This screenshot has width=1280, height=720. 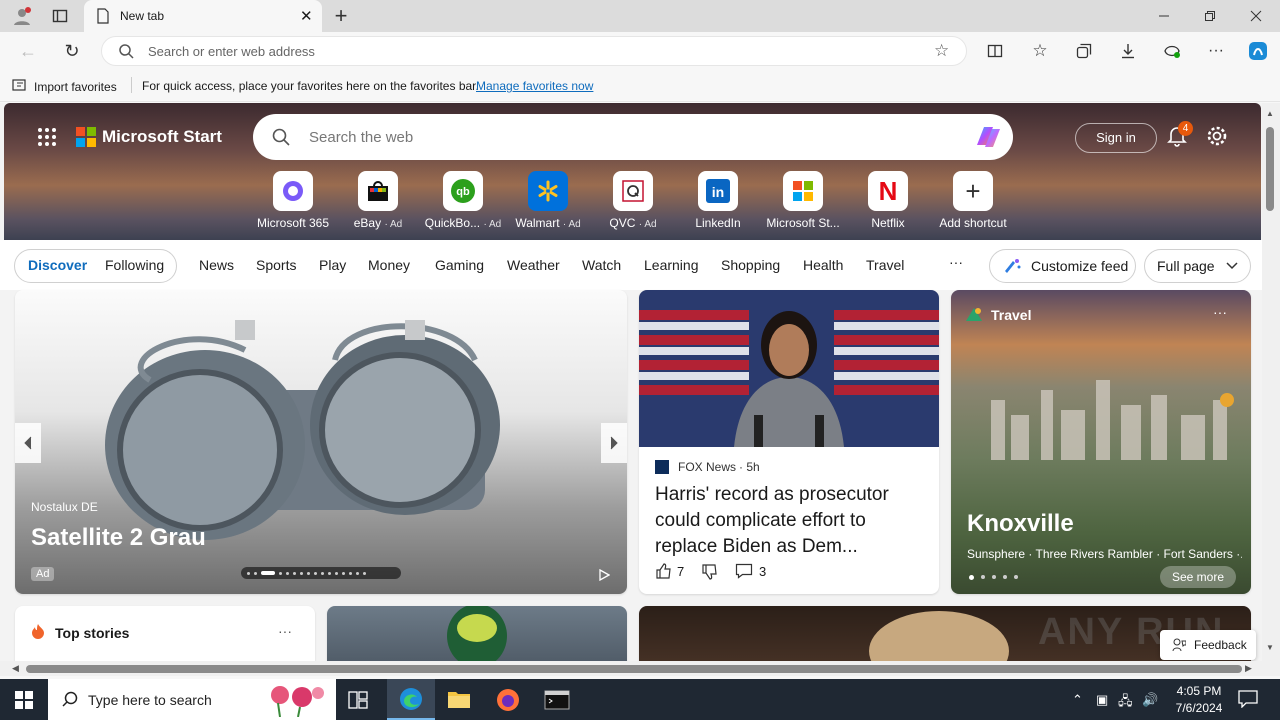 I want to click on shortcut-qvc: QVC · Ad, so click(x=633, y=200).